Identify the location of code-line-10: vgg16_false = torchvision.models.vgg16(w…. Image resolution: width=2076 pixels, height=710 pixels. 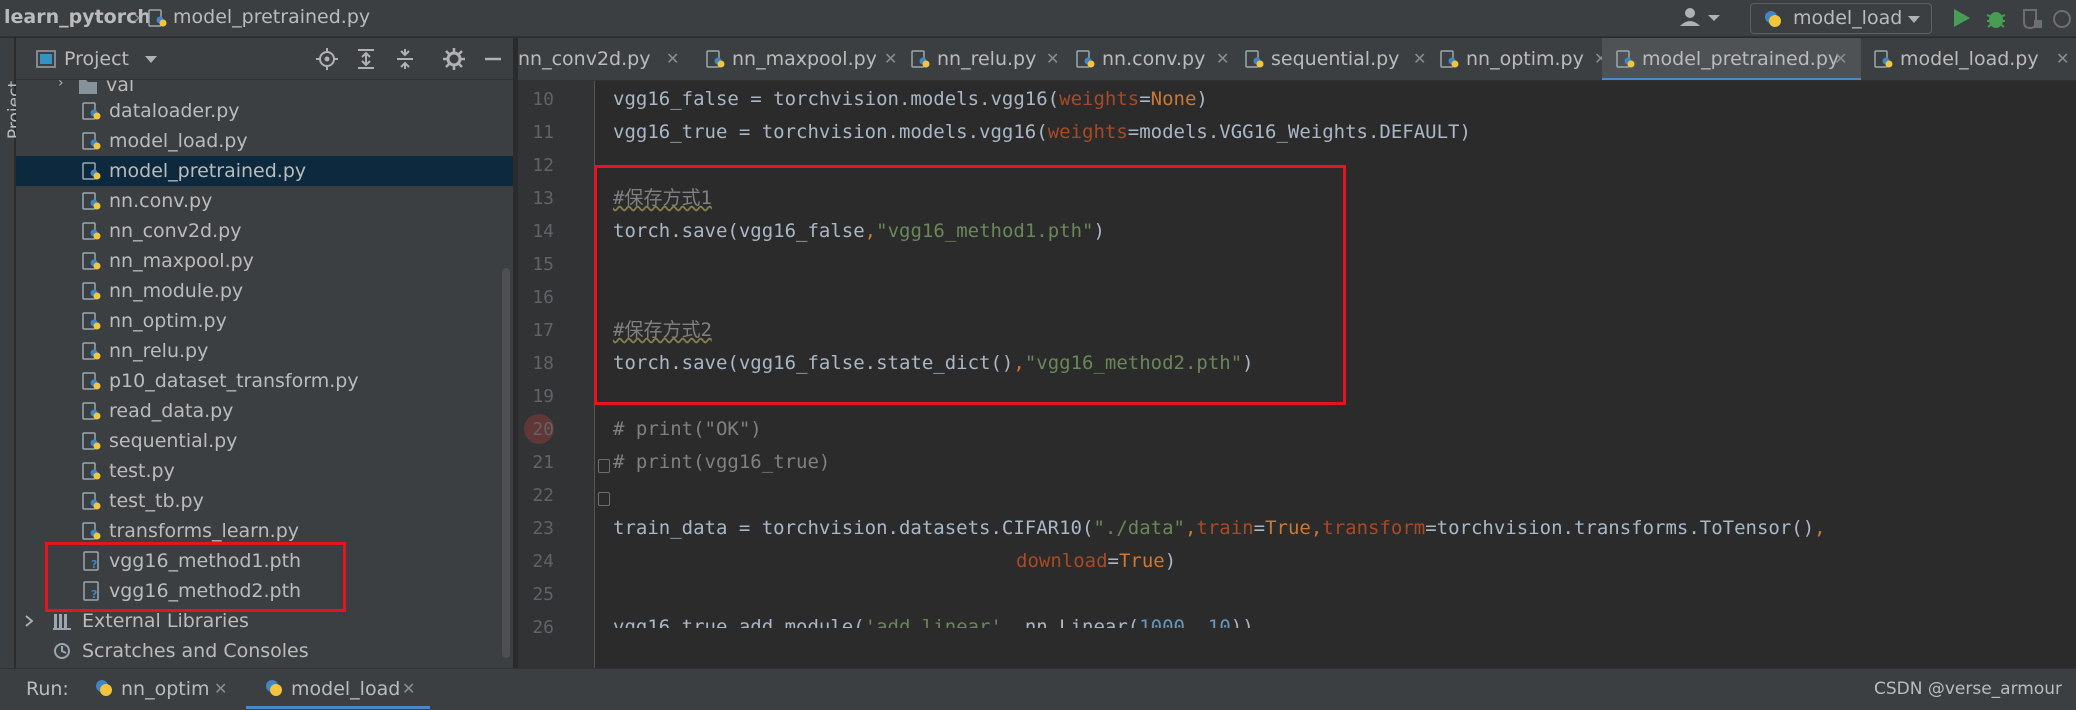
(910, 99).